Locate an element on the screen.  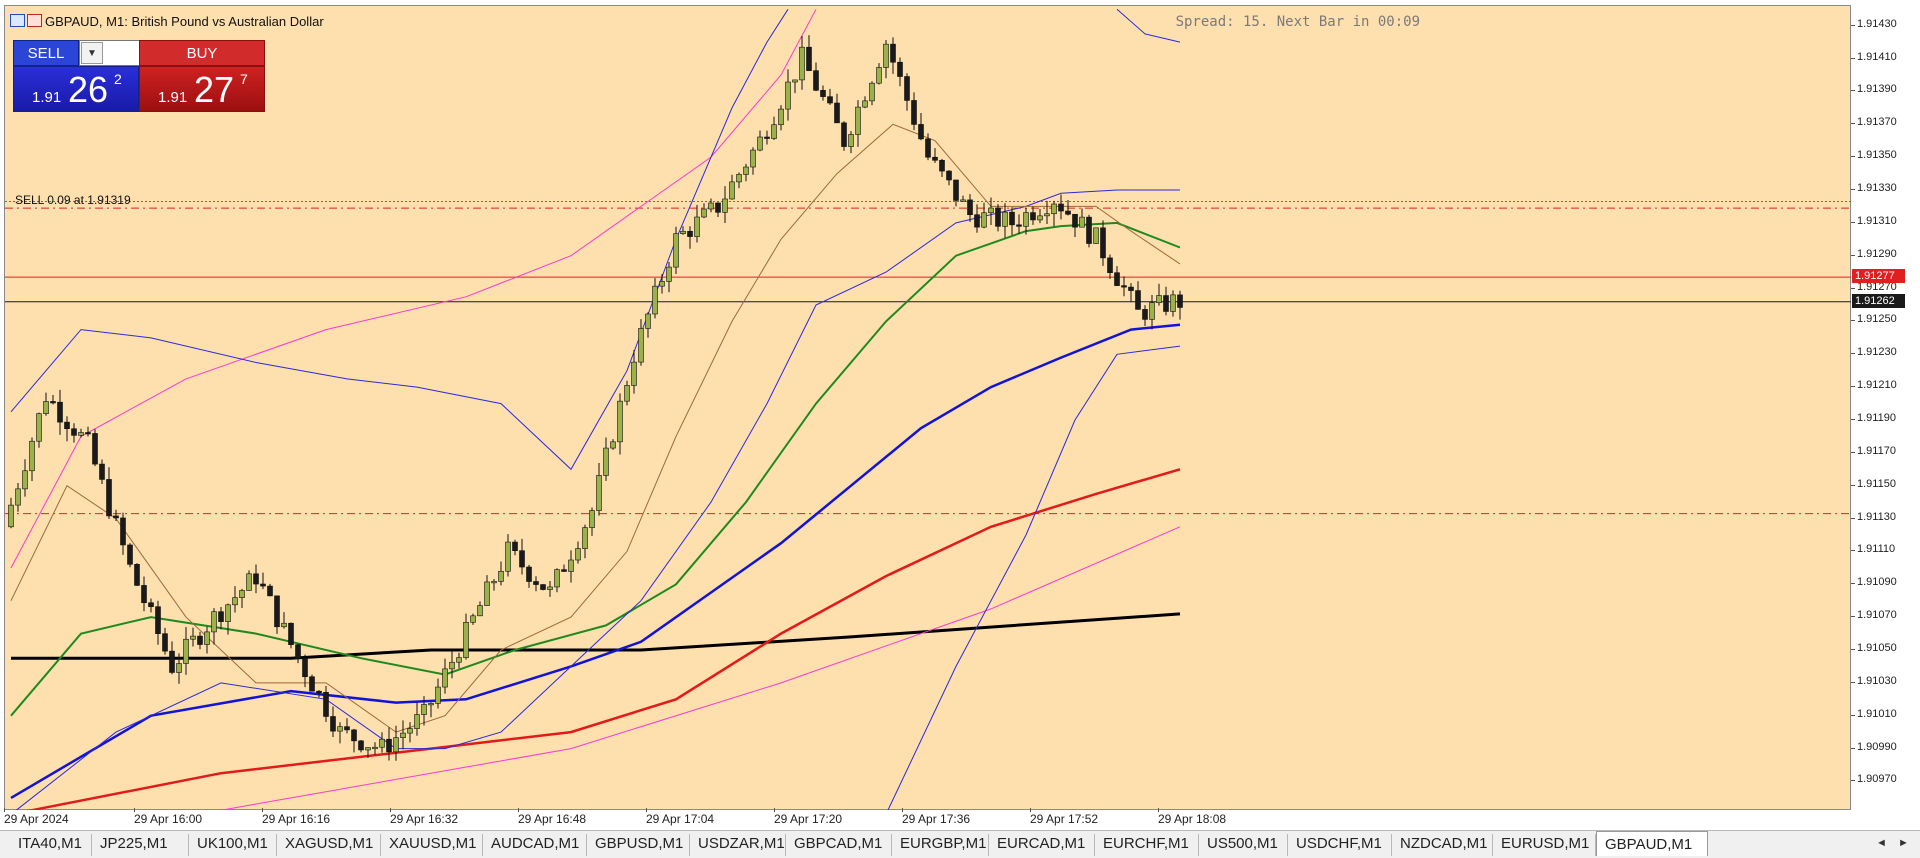
tab-eurgbp-m1: EURGBP,M1 is located at coordinates (940, 845).